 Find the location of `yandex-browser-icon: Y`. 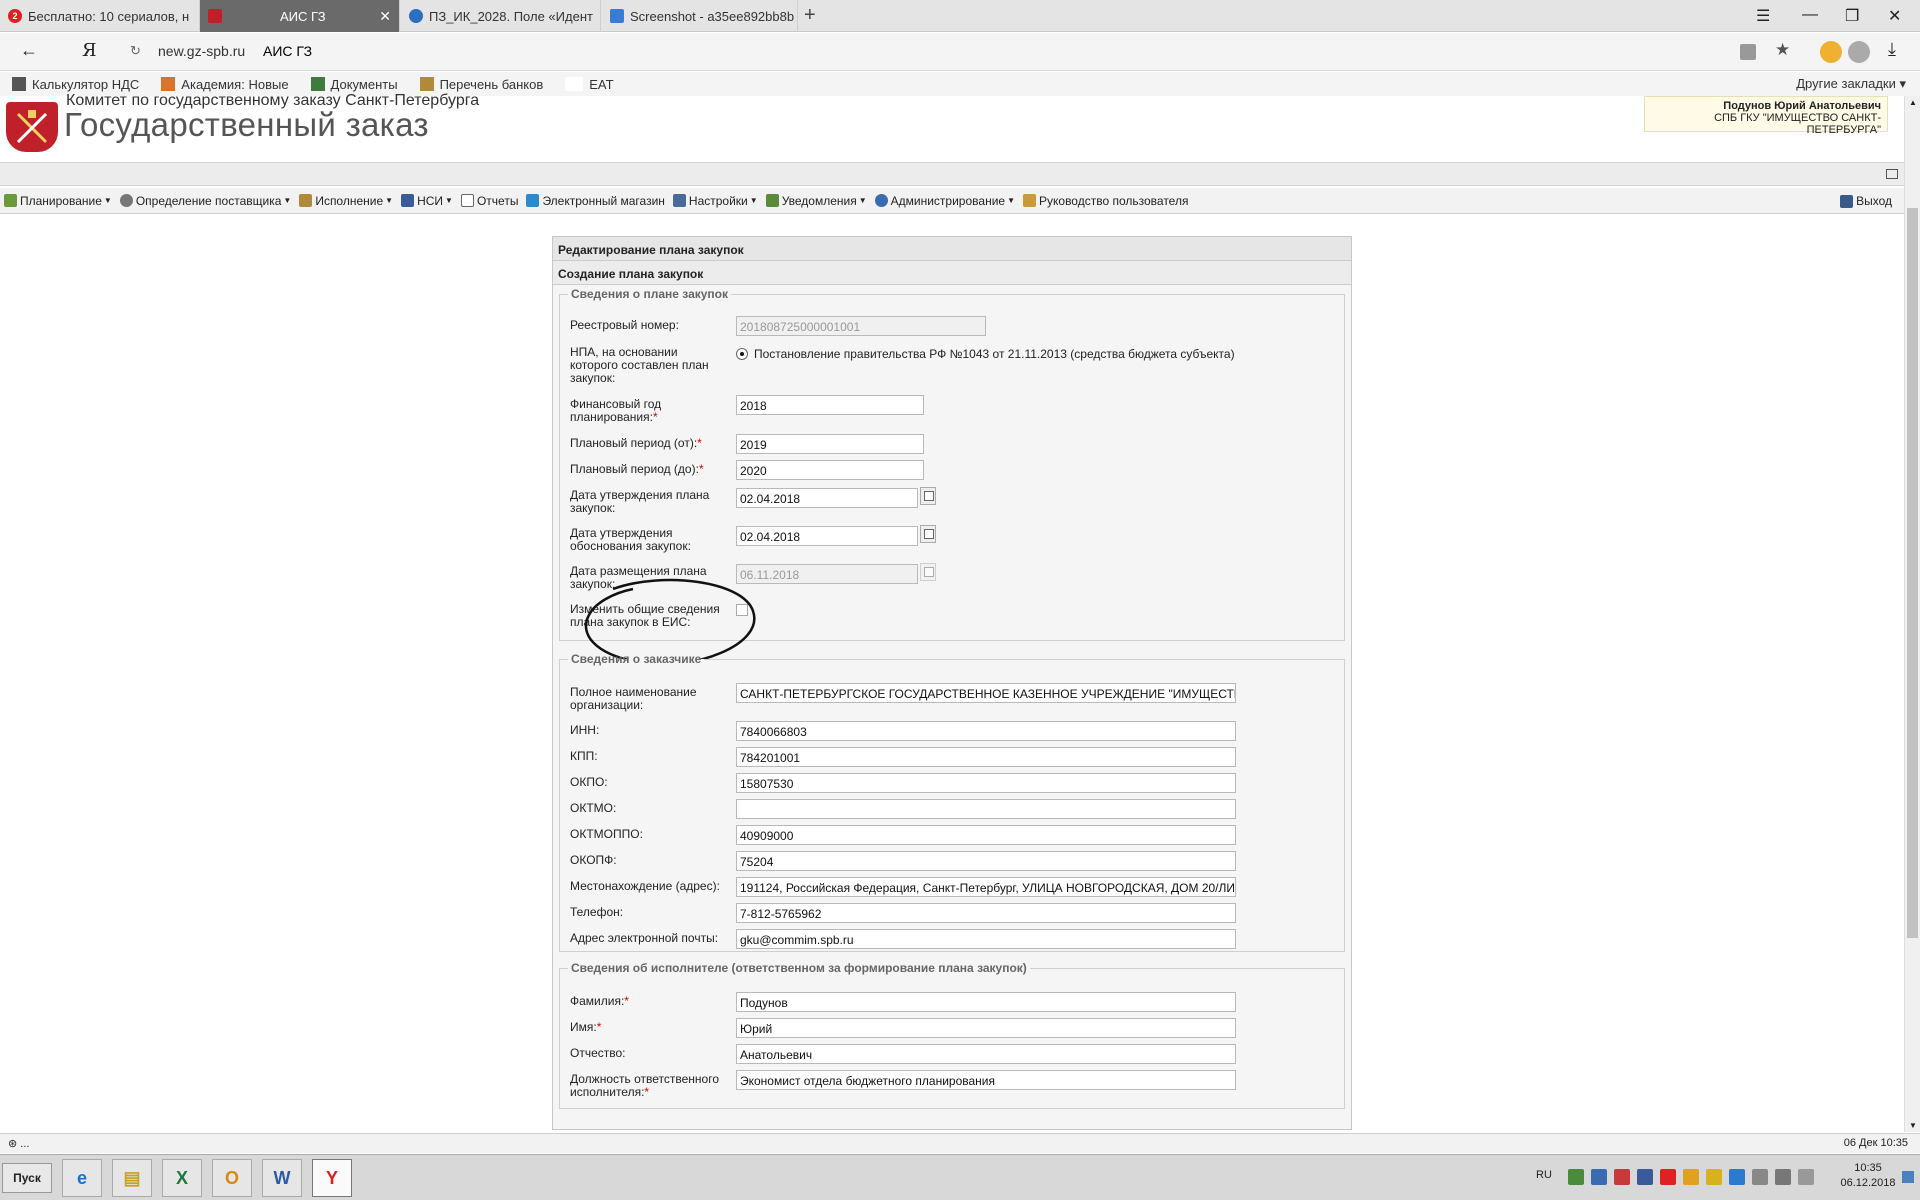

yandex-browser-icon: Y is located at coordinates (332, 1178).